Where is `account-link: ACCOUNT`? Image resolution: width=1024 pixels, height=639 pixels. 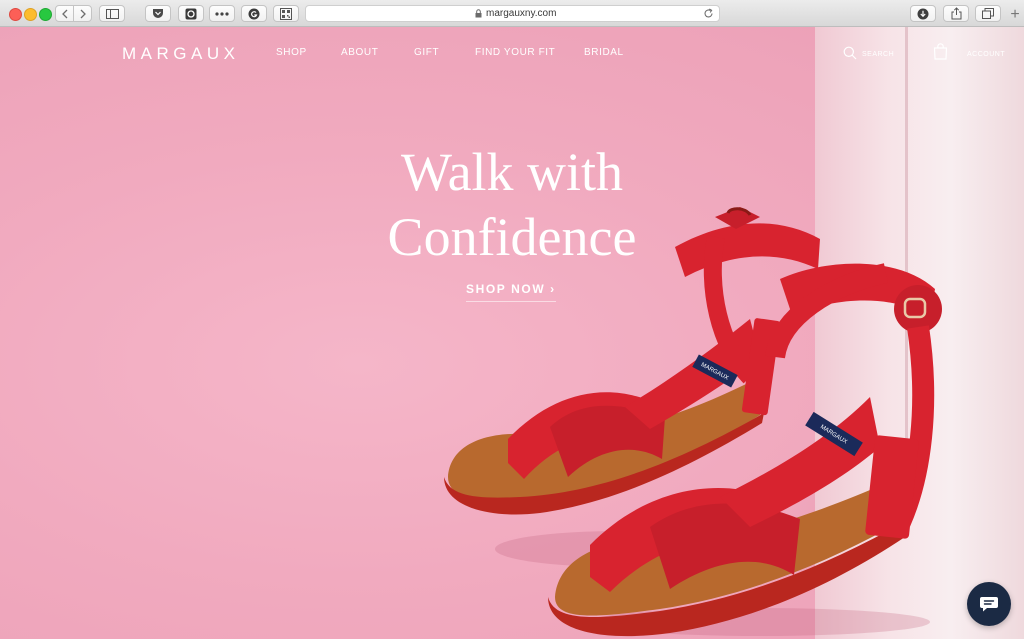 account-link: ACCOUNT is located at coordinates (986, 54).